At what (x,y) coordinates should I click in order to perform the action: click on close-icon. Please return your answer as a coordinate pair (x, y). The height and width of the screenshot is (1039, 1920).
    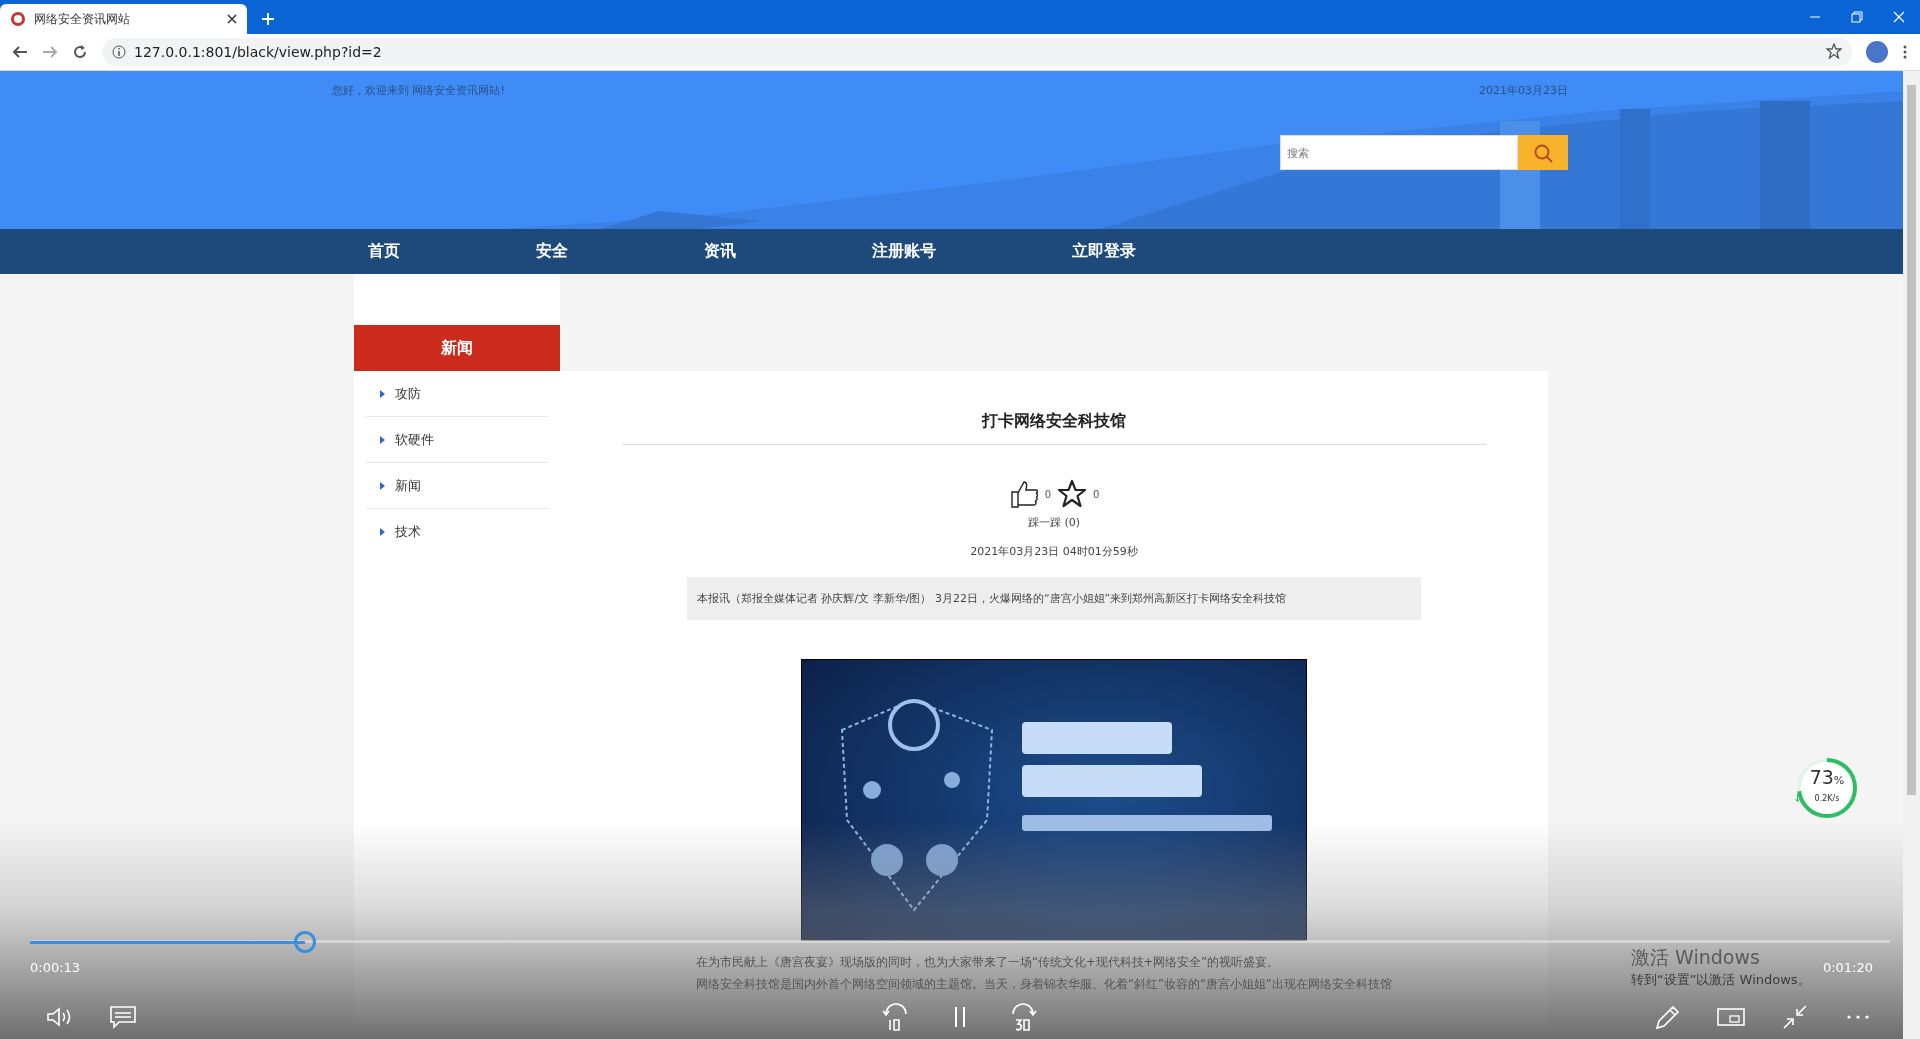
    Looking at the image, I should click on (232, 19).